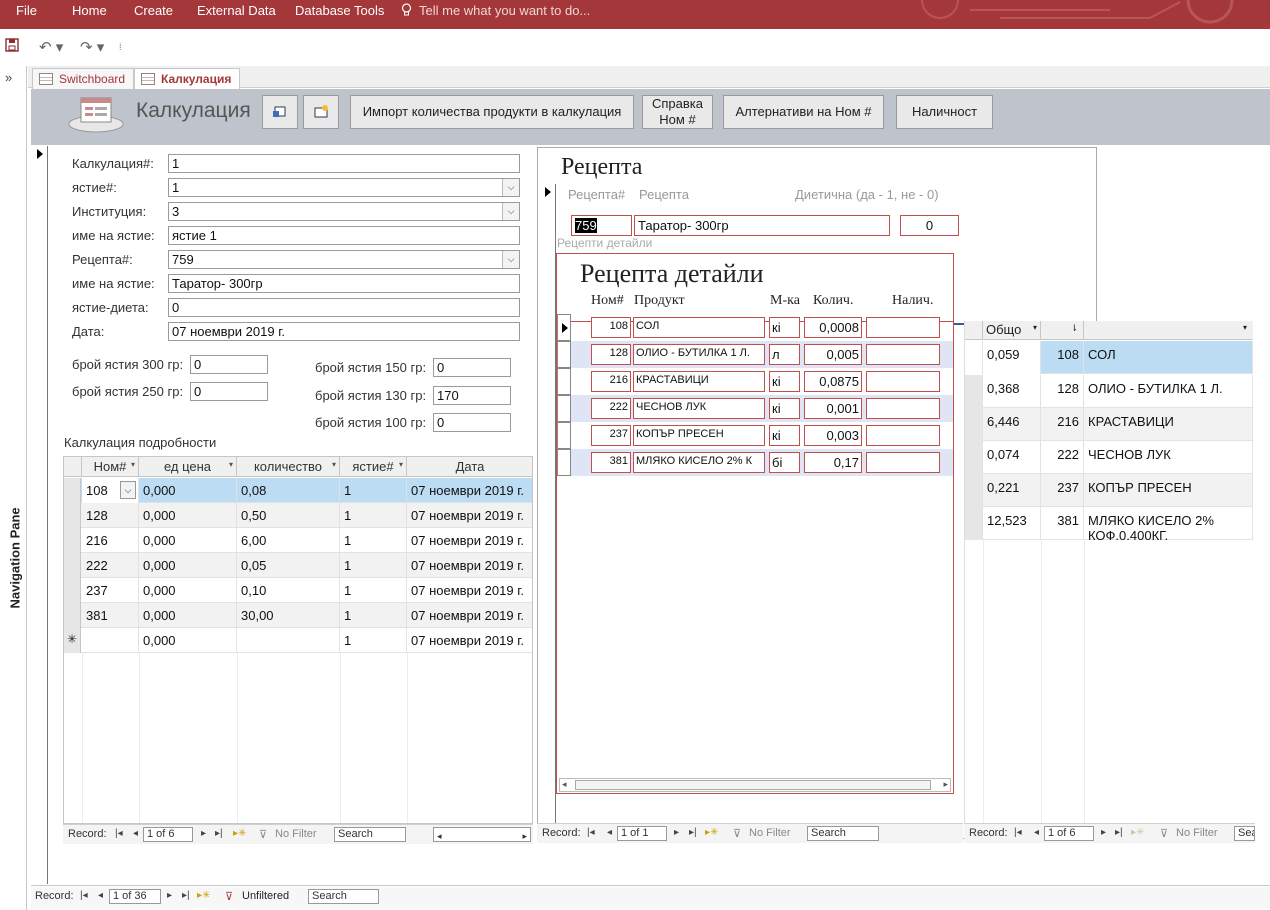  I want to click on table-row: 128 0,000 0,50 1 07 ноември 2019 г., so click(298, 515).